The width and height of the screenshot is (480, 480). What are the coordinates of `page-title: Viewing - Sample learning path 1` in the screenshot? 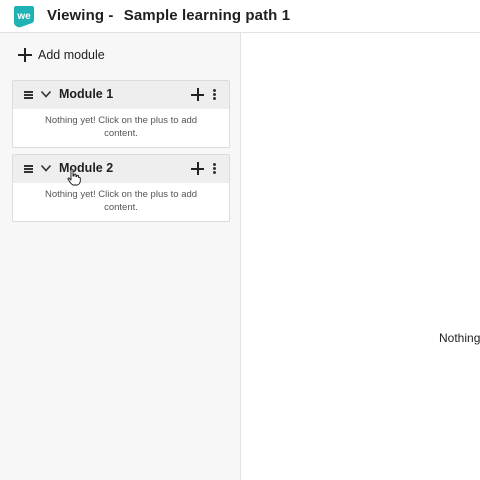 It's located at (168, 15).